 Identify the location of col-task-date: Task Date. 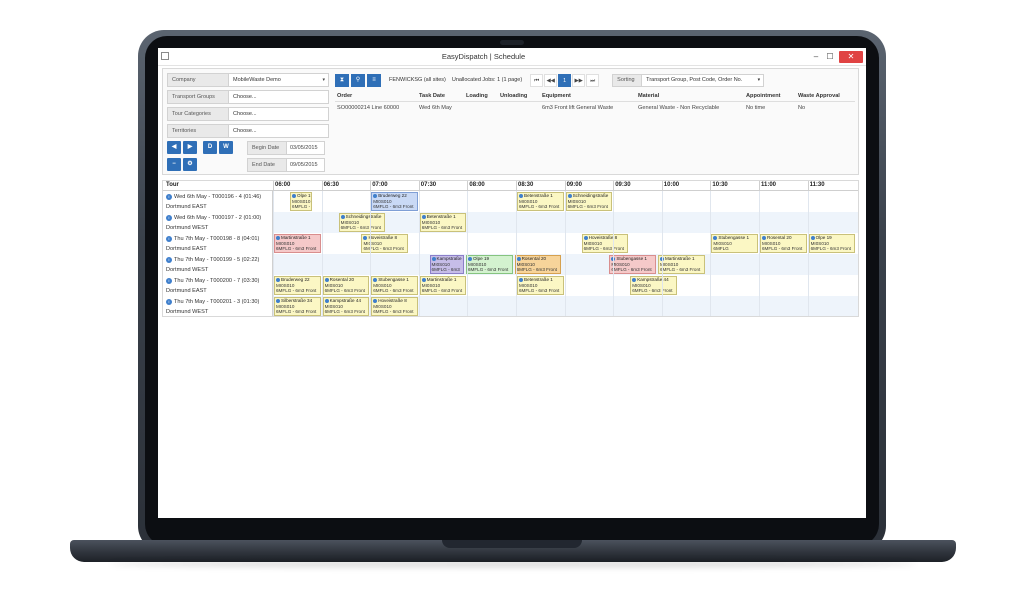
(442, 96).